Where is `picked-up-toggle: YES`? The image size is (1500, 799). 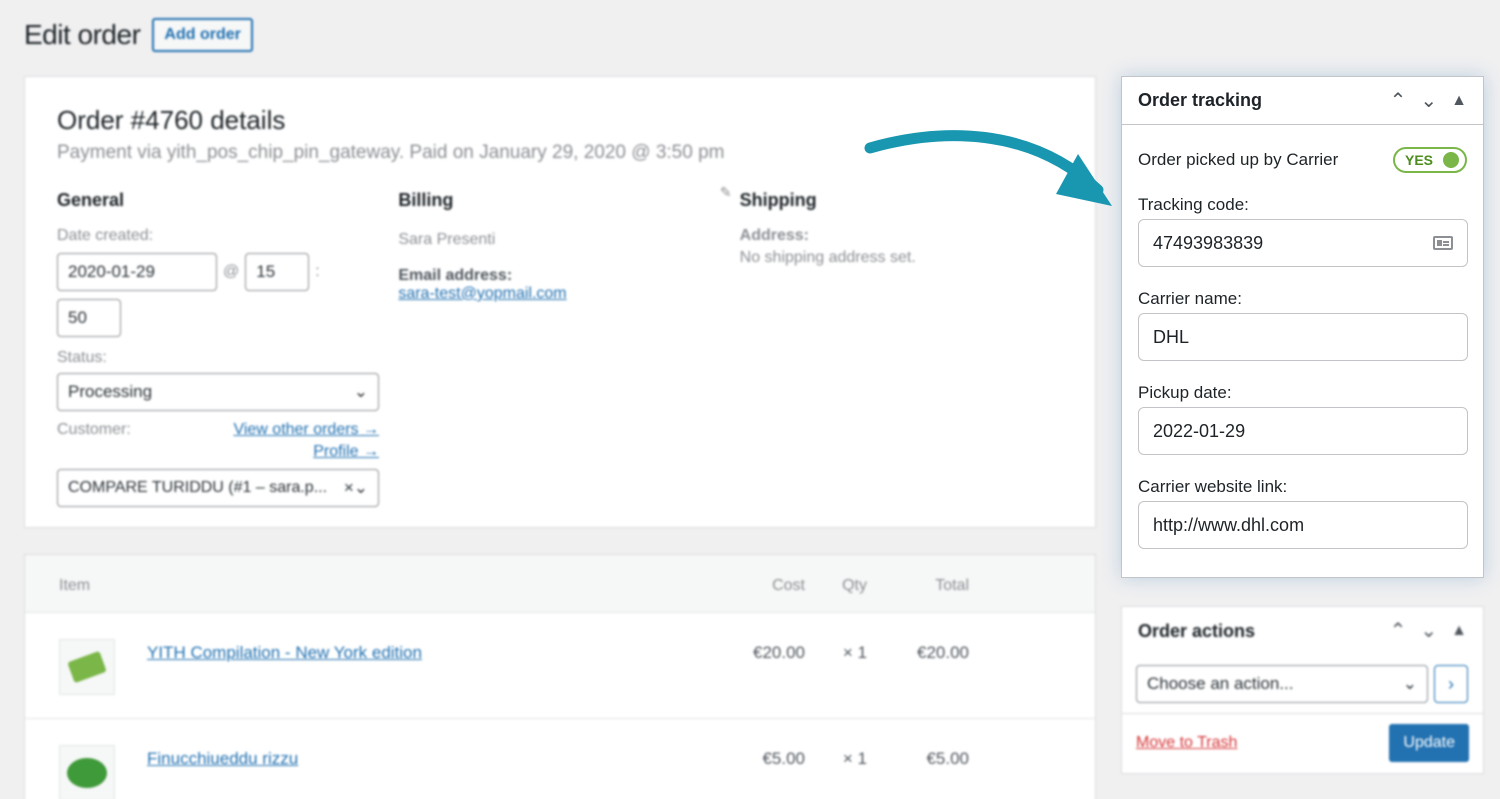
picked-up-toggle: YES is located at coordinates (1429, 160).